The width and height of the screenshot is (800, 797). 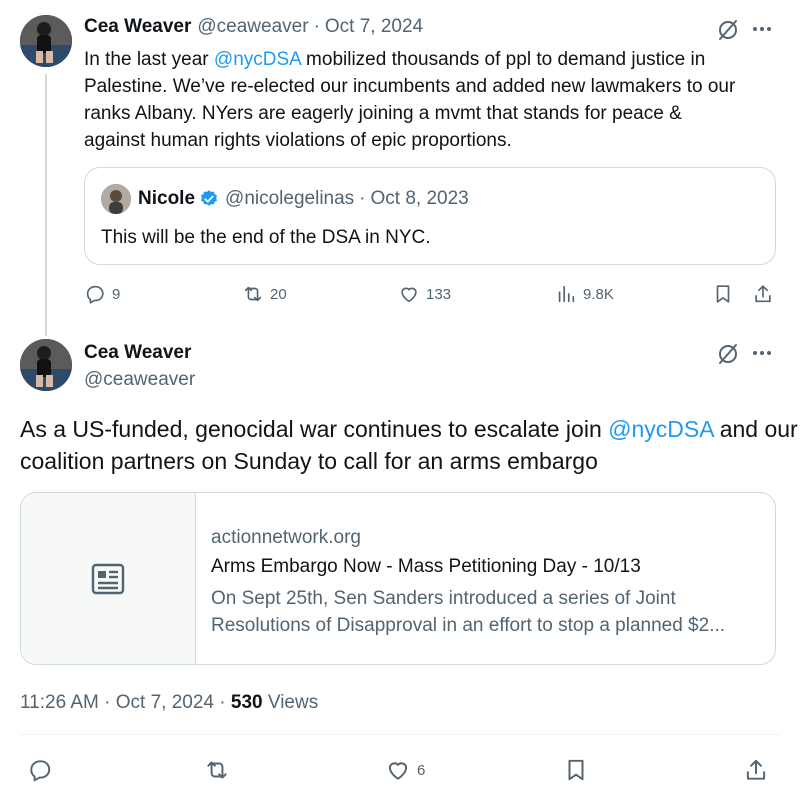 I want to click on quote-text: This will be the end of the DSA in NYC., so click(x=266, y=237).